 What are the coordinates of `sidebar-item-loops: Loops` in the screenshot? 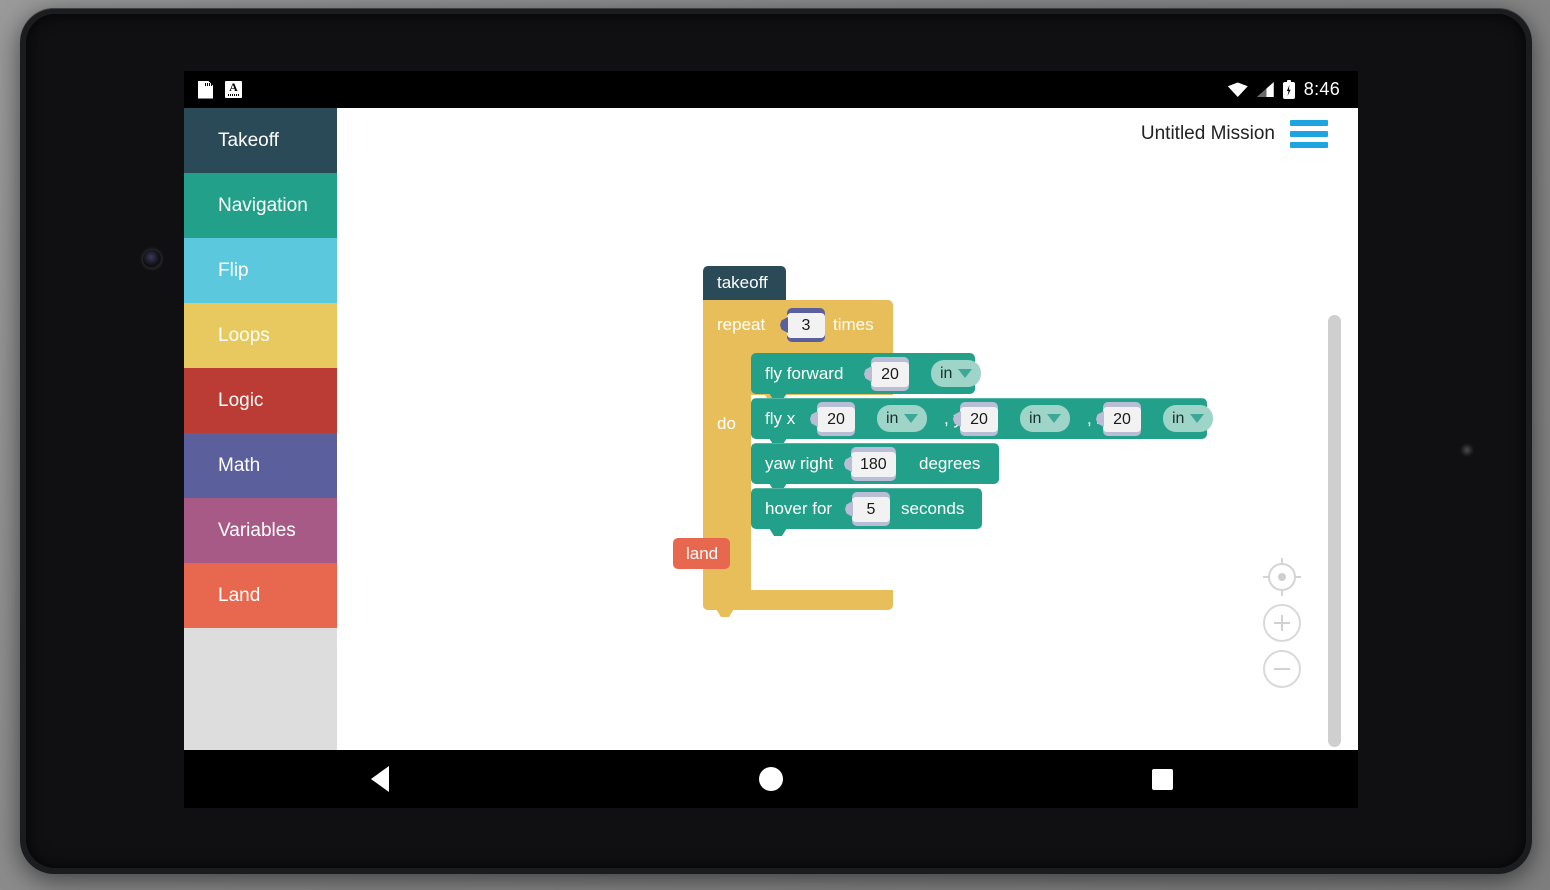 It's located at (260, 335).